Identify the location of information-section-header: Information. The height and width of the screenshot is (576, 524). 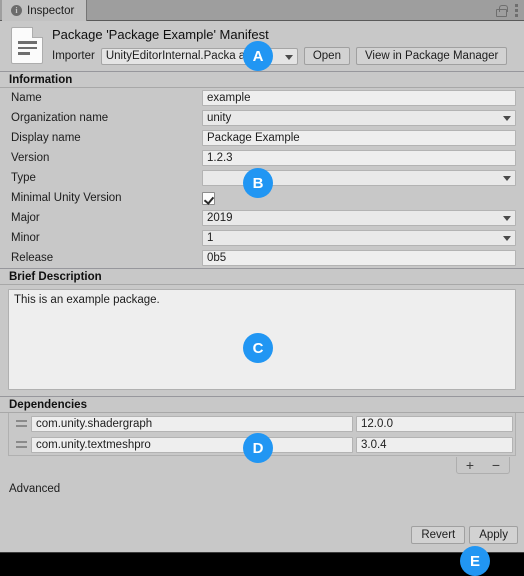
(262, 79).